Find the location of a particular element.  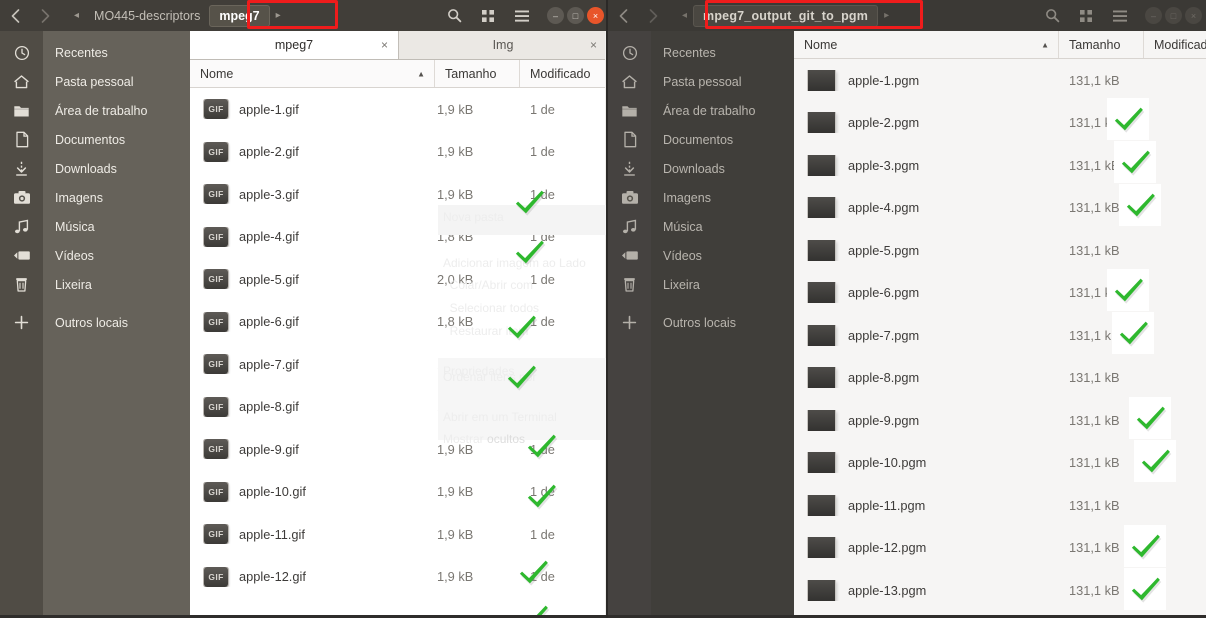

minimize-button: – is located at coordinates (555, 15).